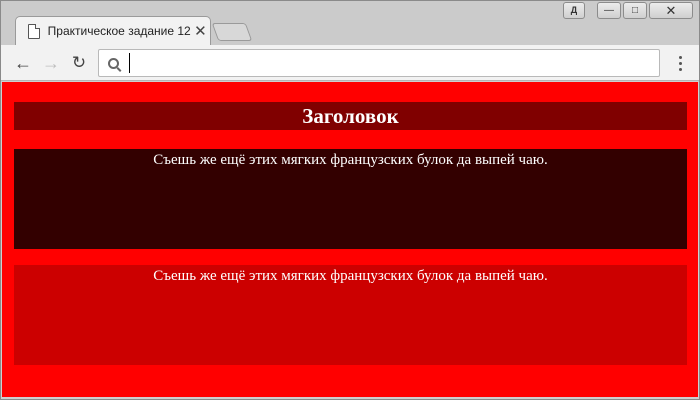 The height and width of the screenshot is (400, 700). Describe the element at coordinates (671, 10) in the screenshot. I see `close-button: ✕` at that location.